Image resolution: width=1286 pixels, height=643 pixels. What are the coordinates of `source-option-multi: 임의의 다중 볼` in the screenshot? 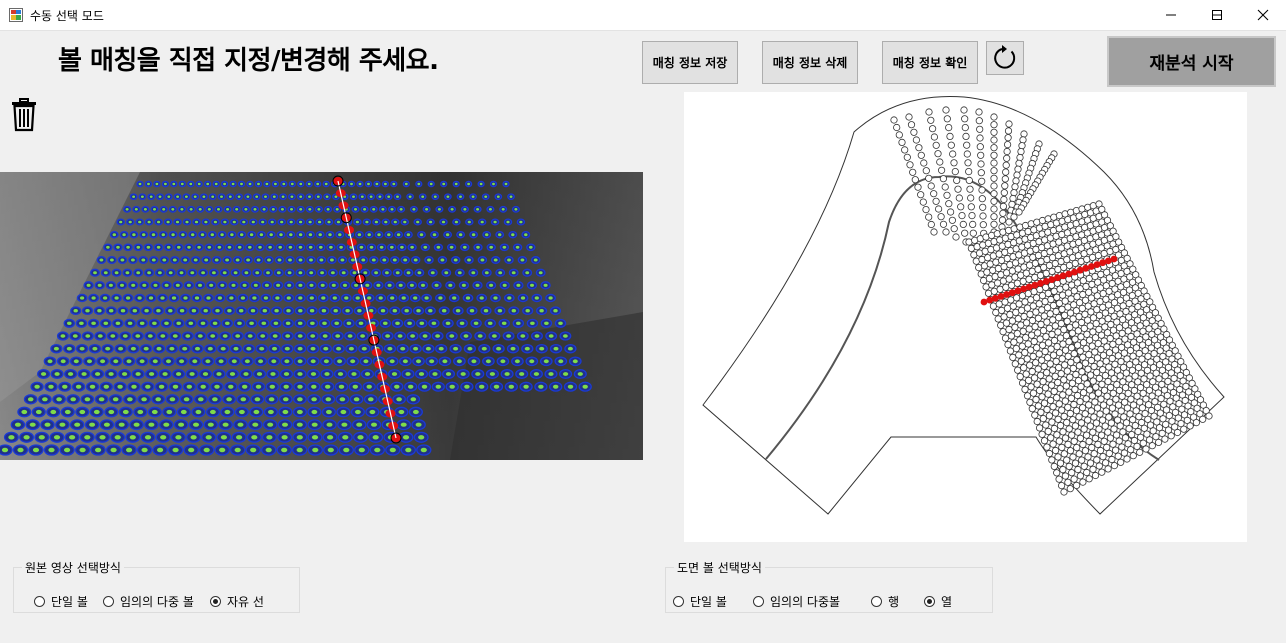 It's located at (148, 601).